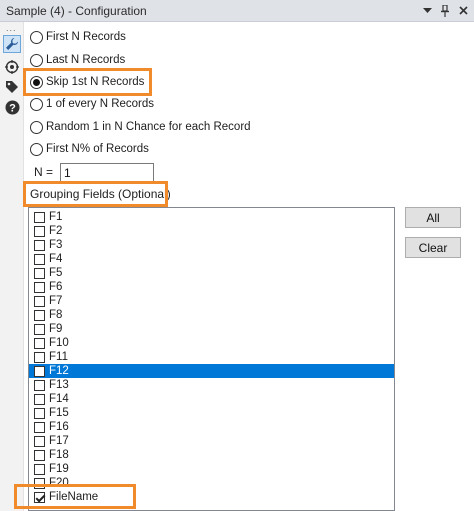 The width and height of the screenshot is (474, 511). I want to click on list-item: F11, so click(211, 357).